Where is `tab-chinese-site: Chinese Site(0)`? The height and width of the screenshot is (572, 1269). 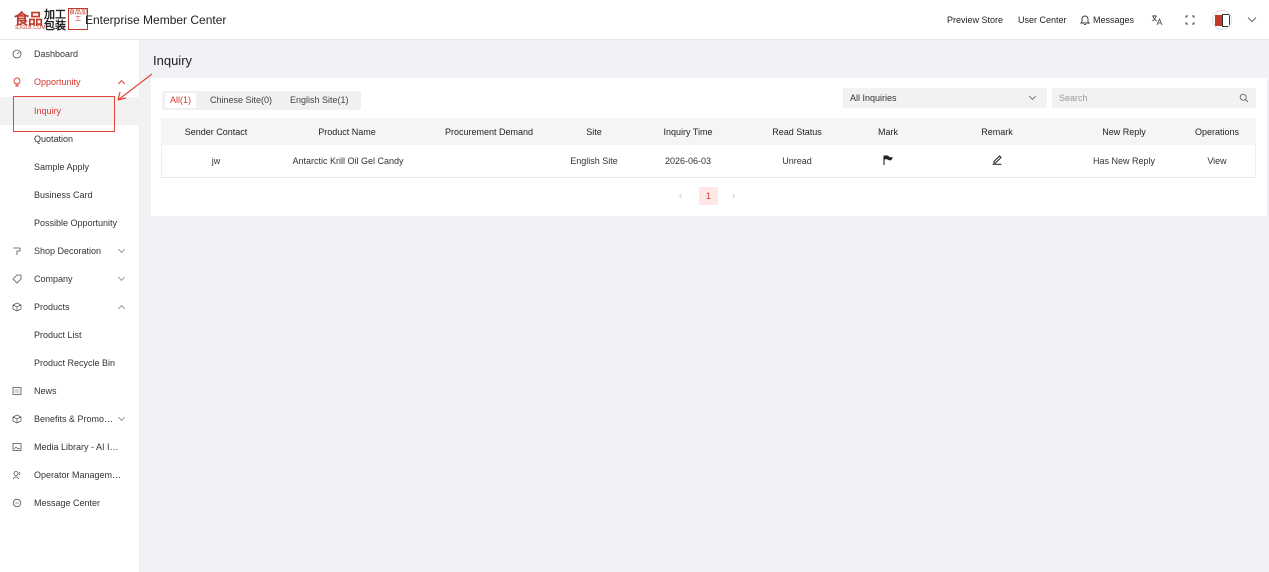
tab-chinese-site: Chinese Site(0) is located at coordinates (241, 100).